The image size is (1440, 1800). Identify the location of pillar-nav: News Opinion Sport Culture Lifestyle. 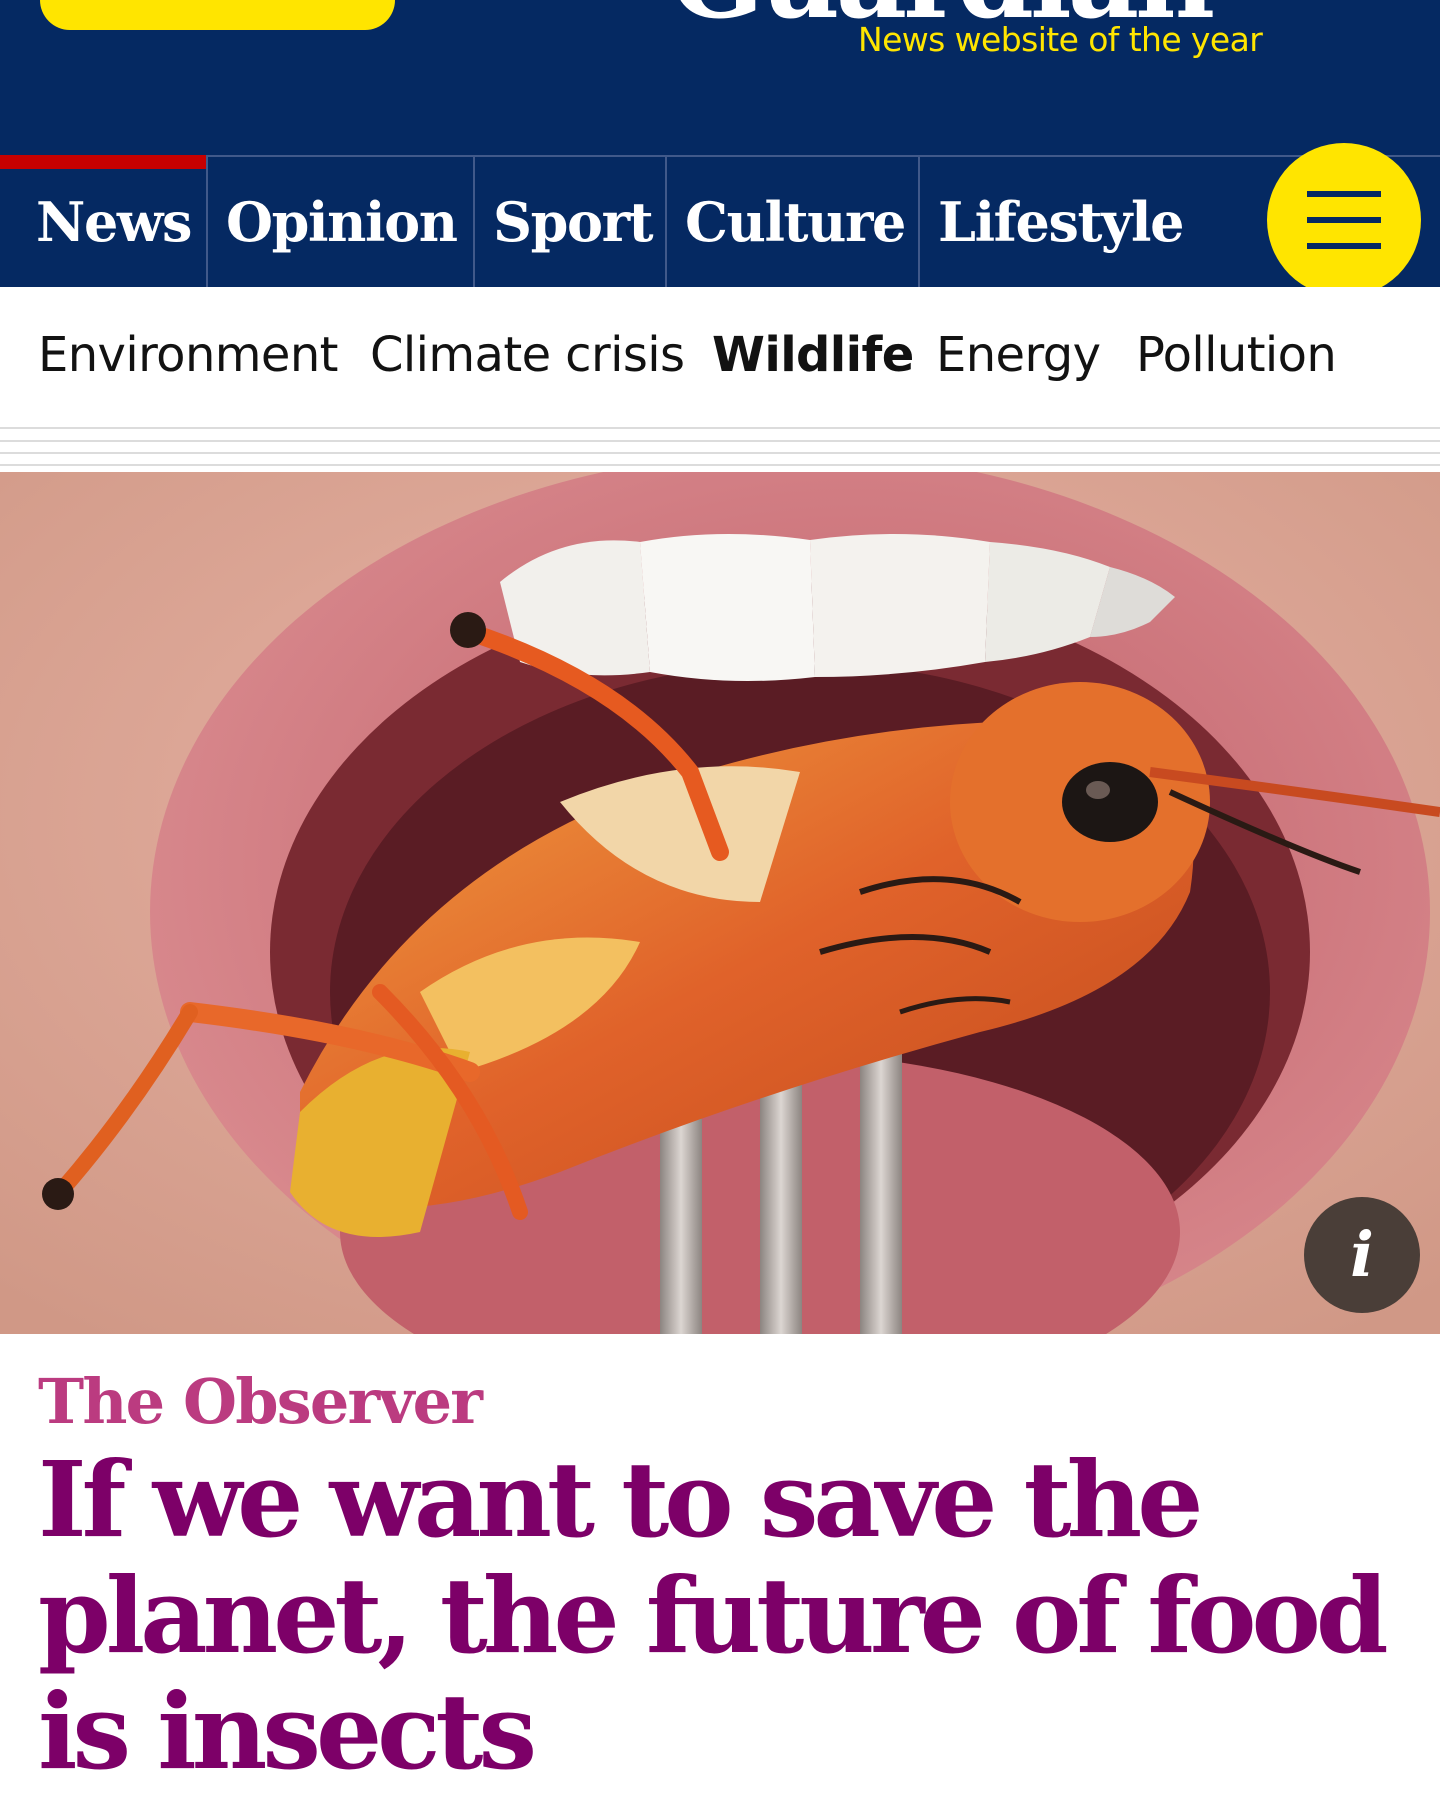
(720, 222).